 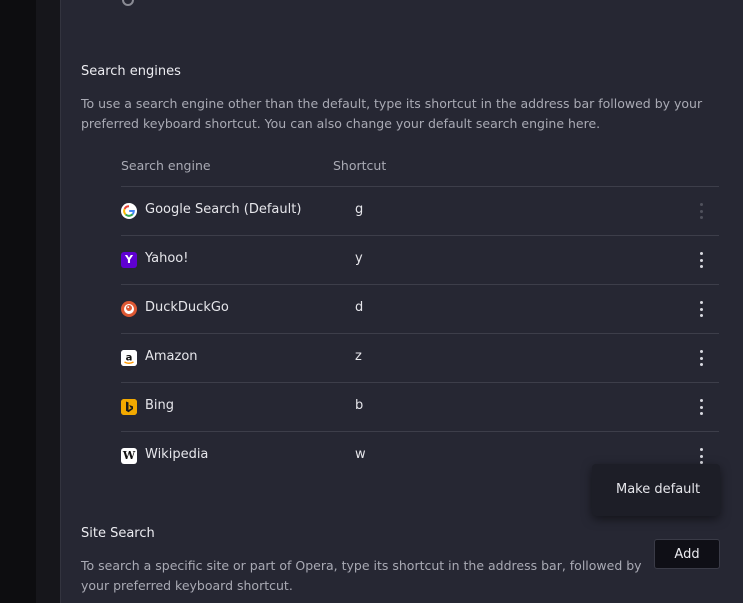 What do you see at coordinates (129, 211) in the screenshot?
I see `google-icon` at bounding box center [129, 211].